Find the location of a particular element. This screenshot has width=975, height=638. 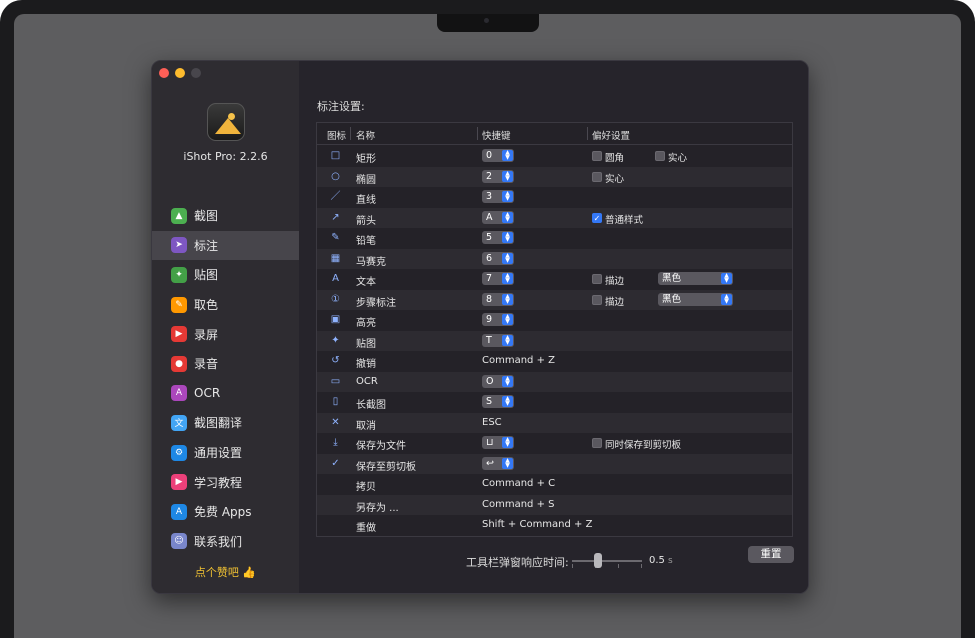

table-row: ✎ 铅笔 5 ▲ ▼ is located at coordinates (554, 238).